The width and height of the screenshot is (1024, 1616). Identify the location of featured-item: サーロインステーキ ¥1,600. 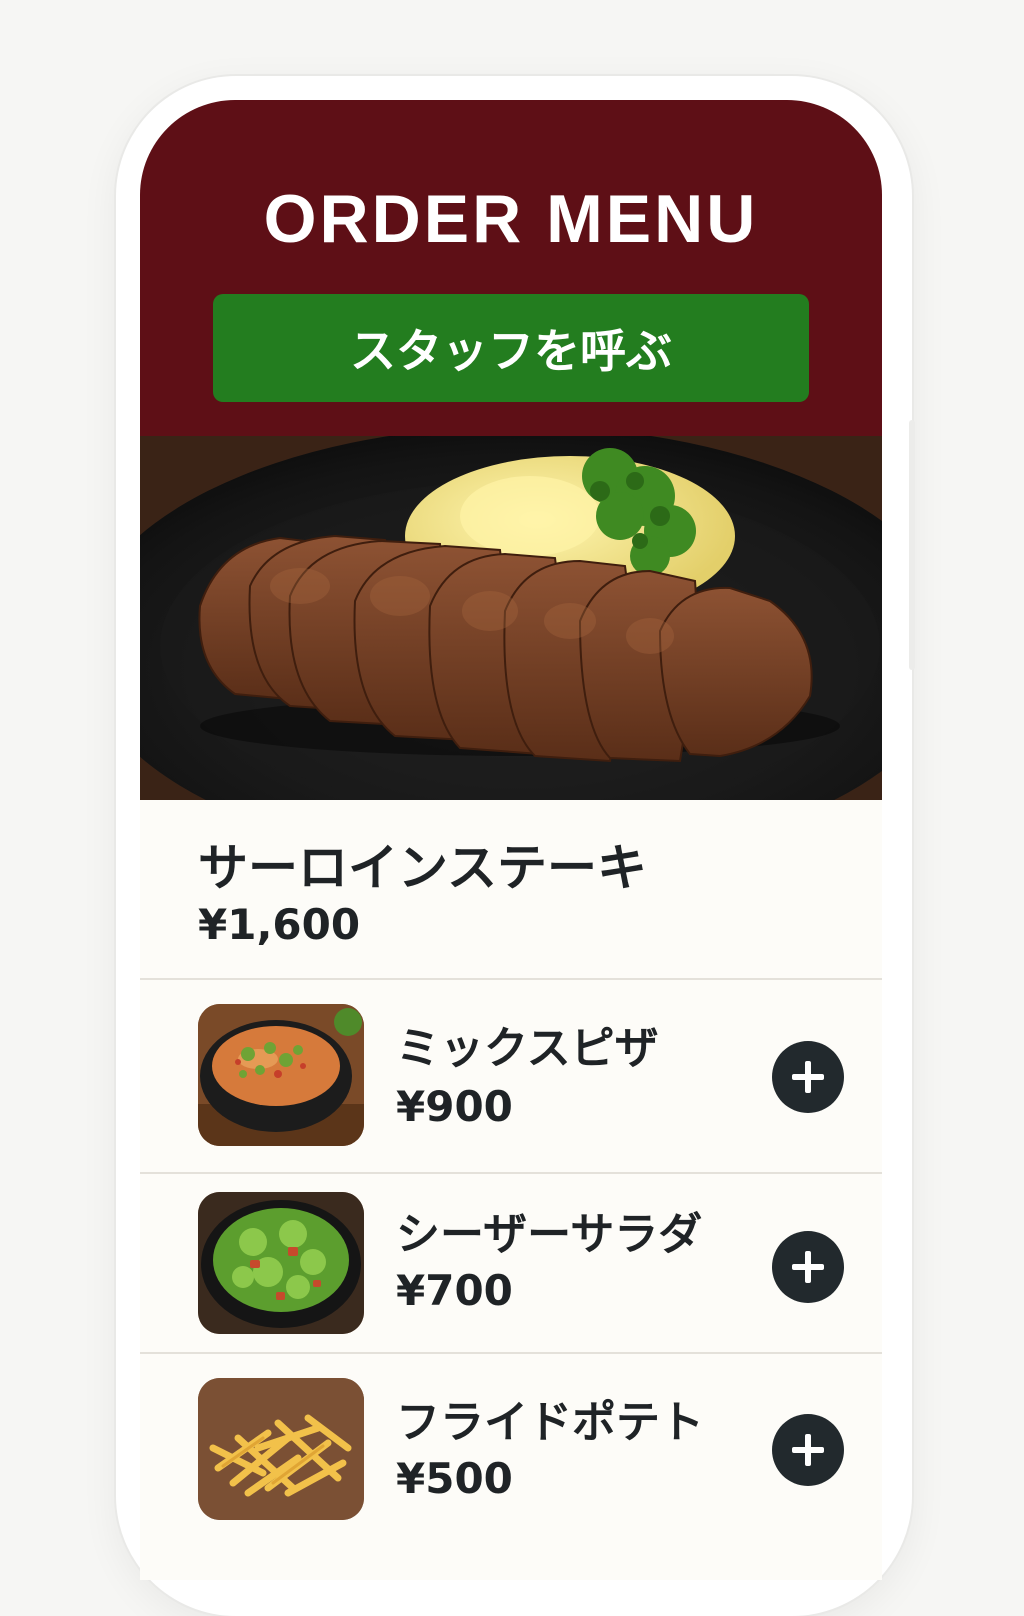
(511, 890).